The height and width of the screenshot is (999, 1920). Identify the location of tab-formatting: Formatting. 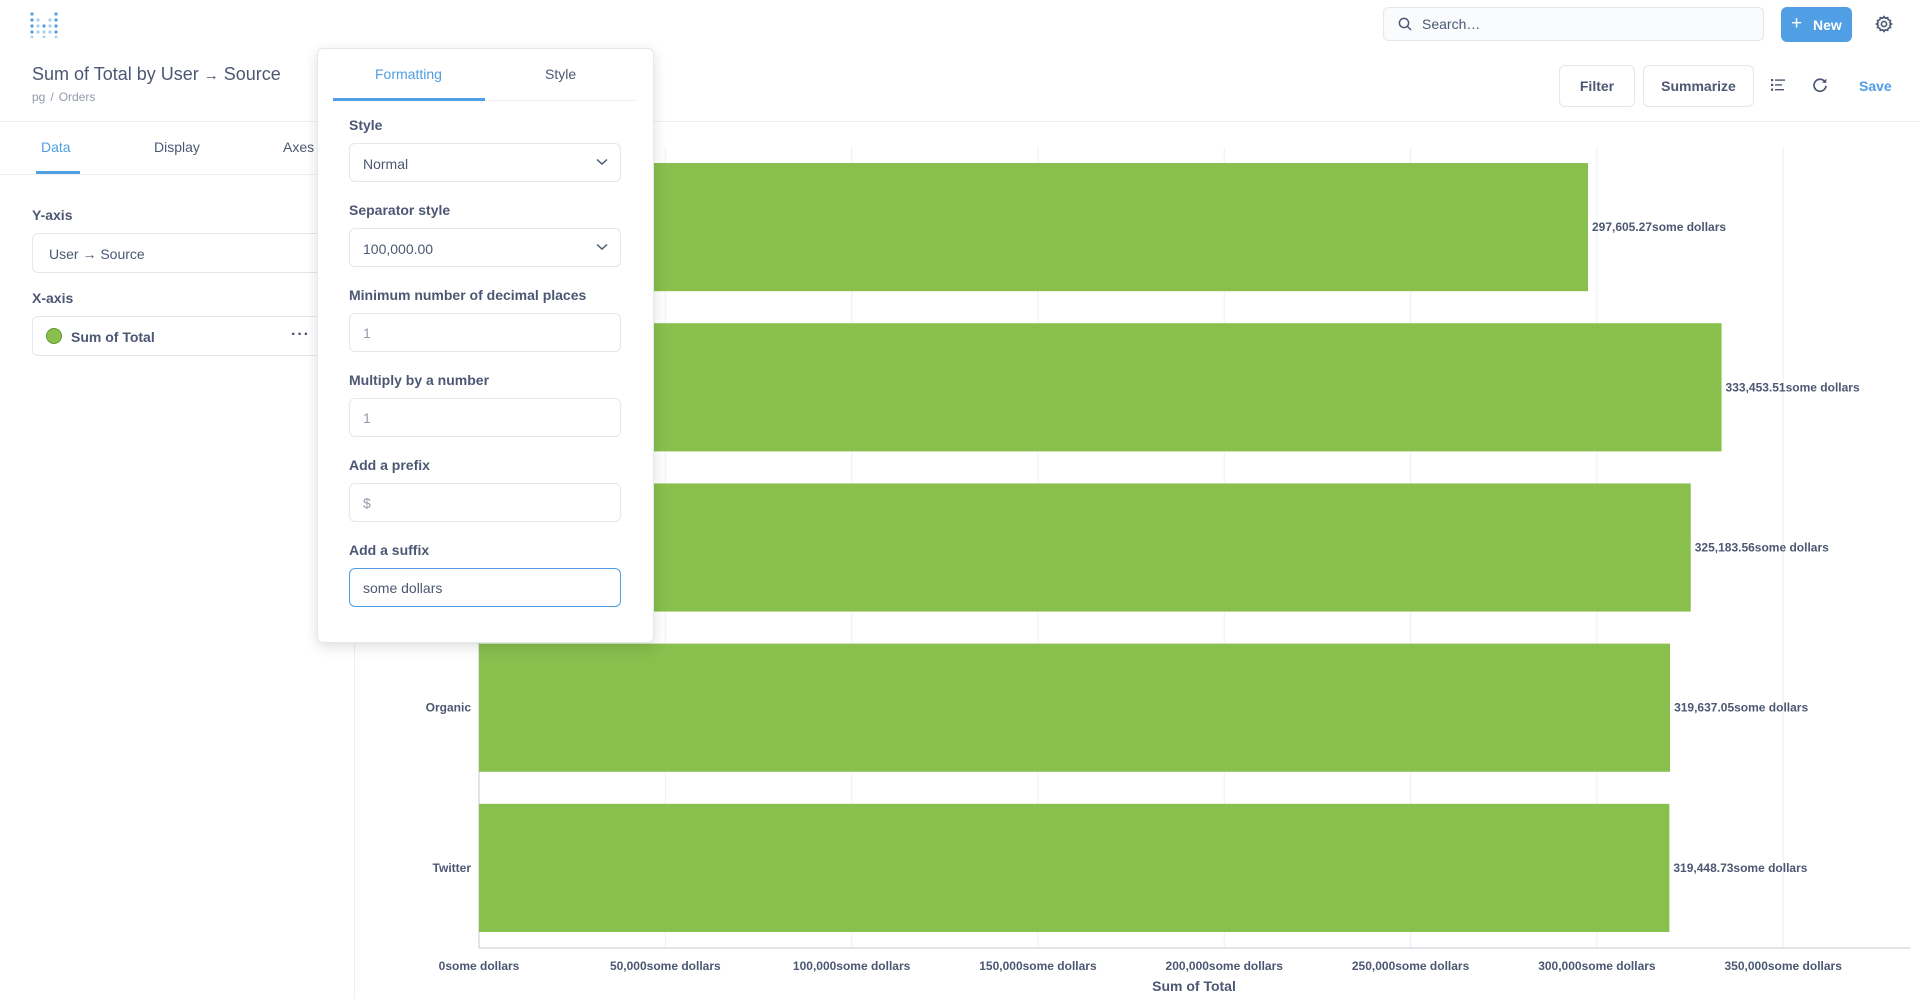
(408, 74).